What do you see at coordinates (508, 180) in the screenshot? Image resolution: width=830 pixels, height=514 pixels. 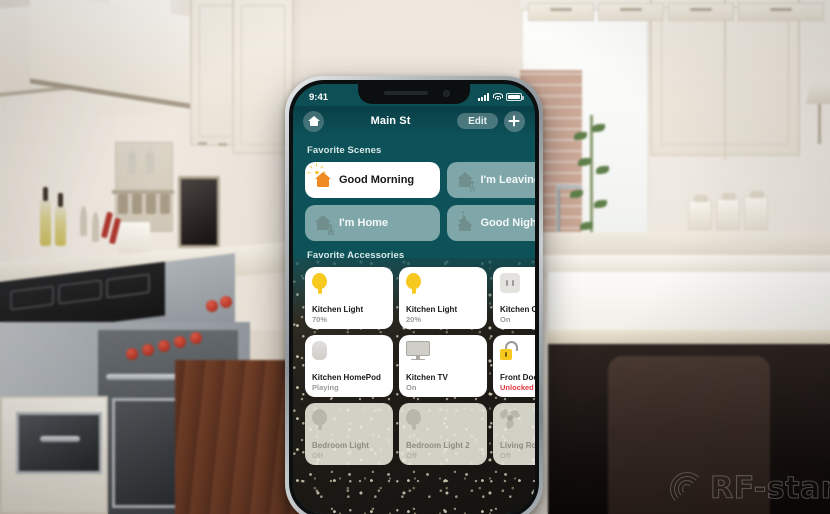 I see `scene-label: I'm Leaving` at bounding box center [508, 180].